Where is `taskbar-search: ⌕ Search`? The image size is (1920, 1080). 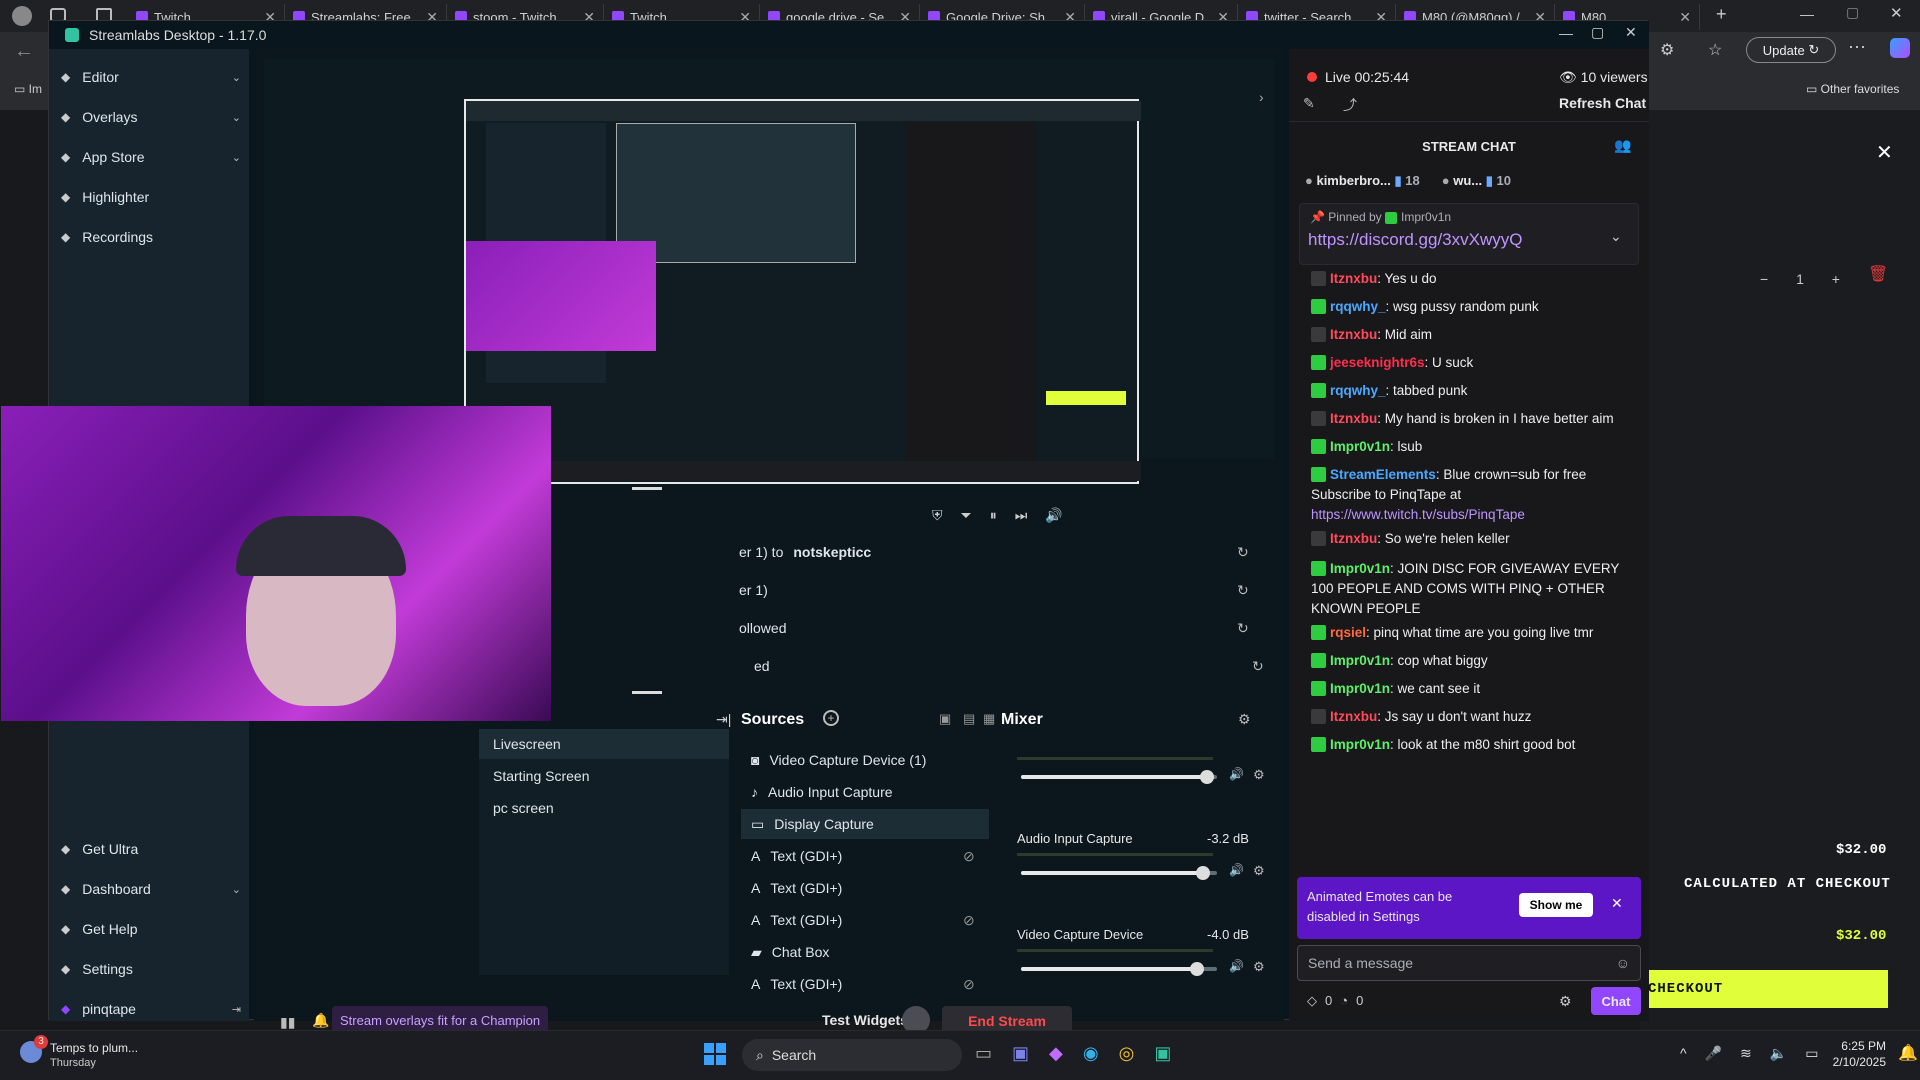
taskbar-search: ⌕ Search is located at coordinates (852, 1055).